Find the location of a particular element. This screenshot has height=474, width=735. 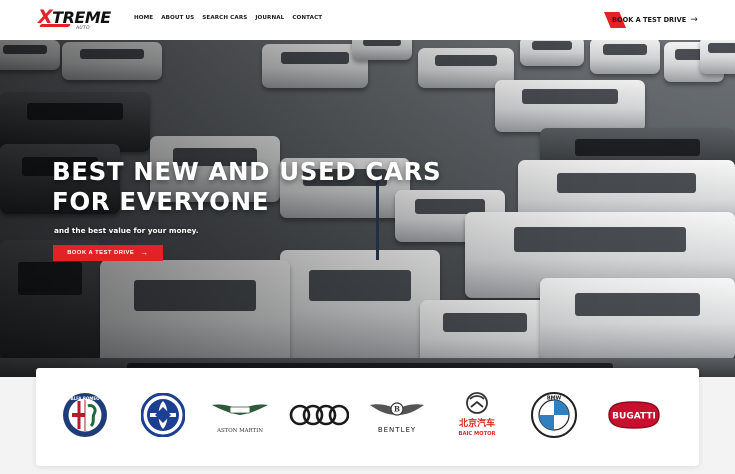

logo-text: XTREME is located at coordinates (74, 17).